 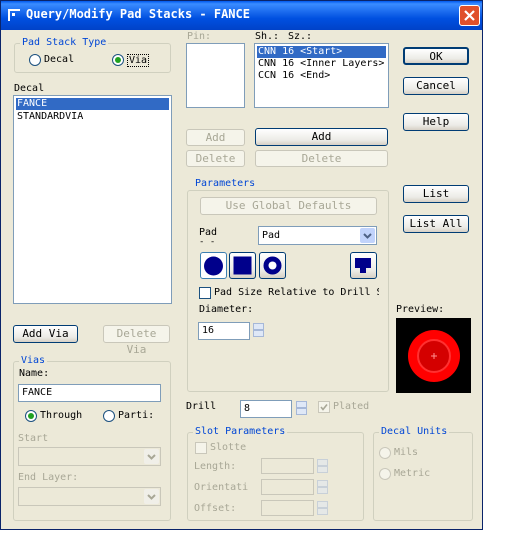 What do you see at coordinates (351, 406) in the screenshot?
I see `plated-label: Plated` at bounding box center [351, 406].